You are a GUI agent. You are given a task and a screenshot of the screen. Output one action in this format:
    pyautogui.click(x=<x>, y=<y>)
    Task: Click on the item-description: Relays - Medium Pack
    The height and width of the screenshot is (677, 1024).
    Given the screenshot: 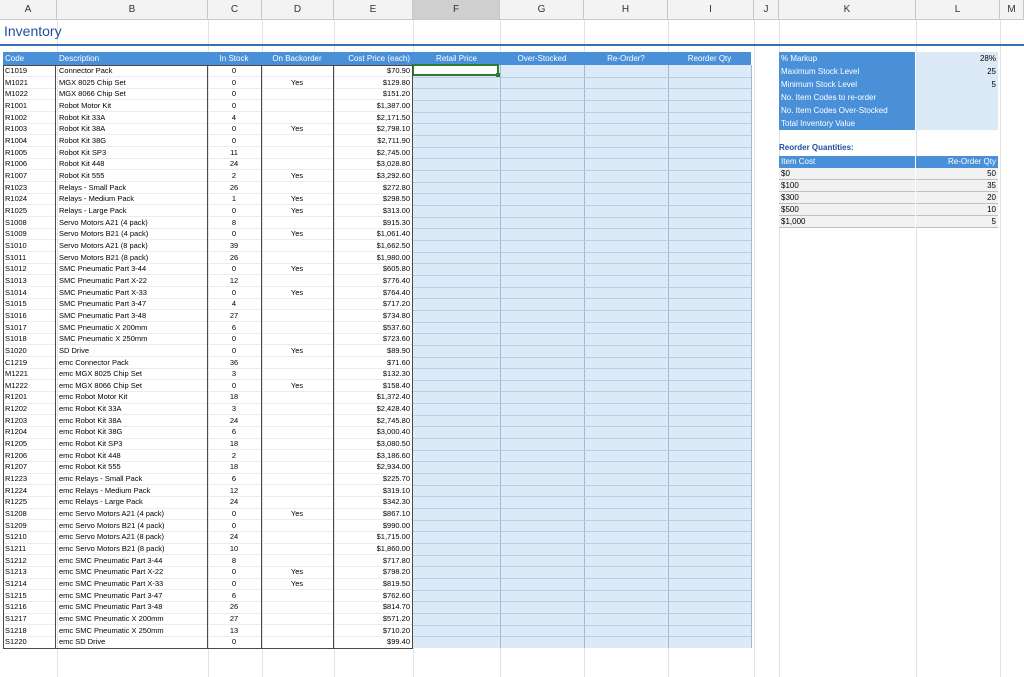 What is the action you would take?
    pyautogui.click(x=132, y=198)
    